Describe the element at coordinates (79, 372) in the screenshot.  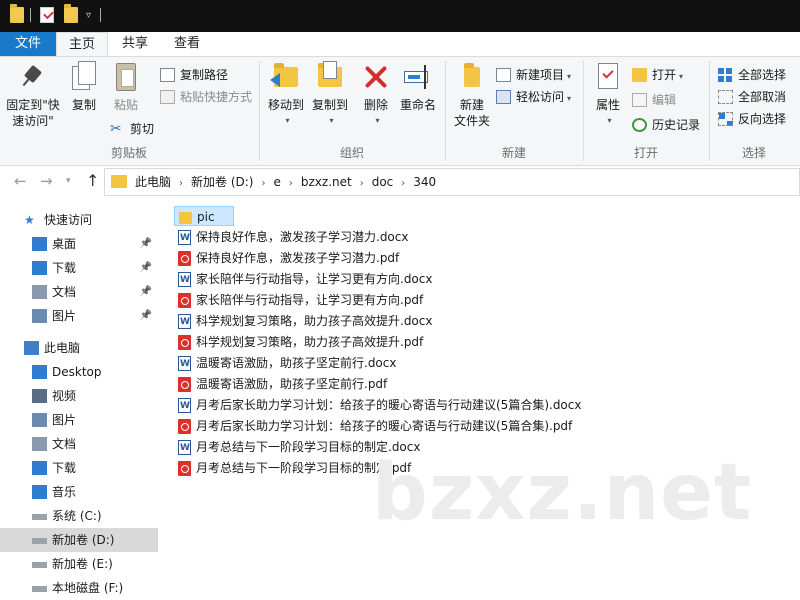
I see `nav-item-pc: Desktop` at that location.